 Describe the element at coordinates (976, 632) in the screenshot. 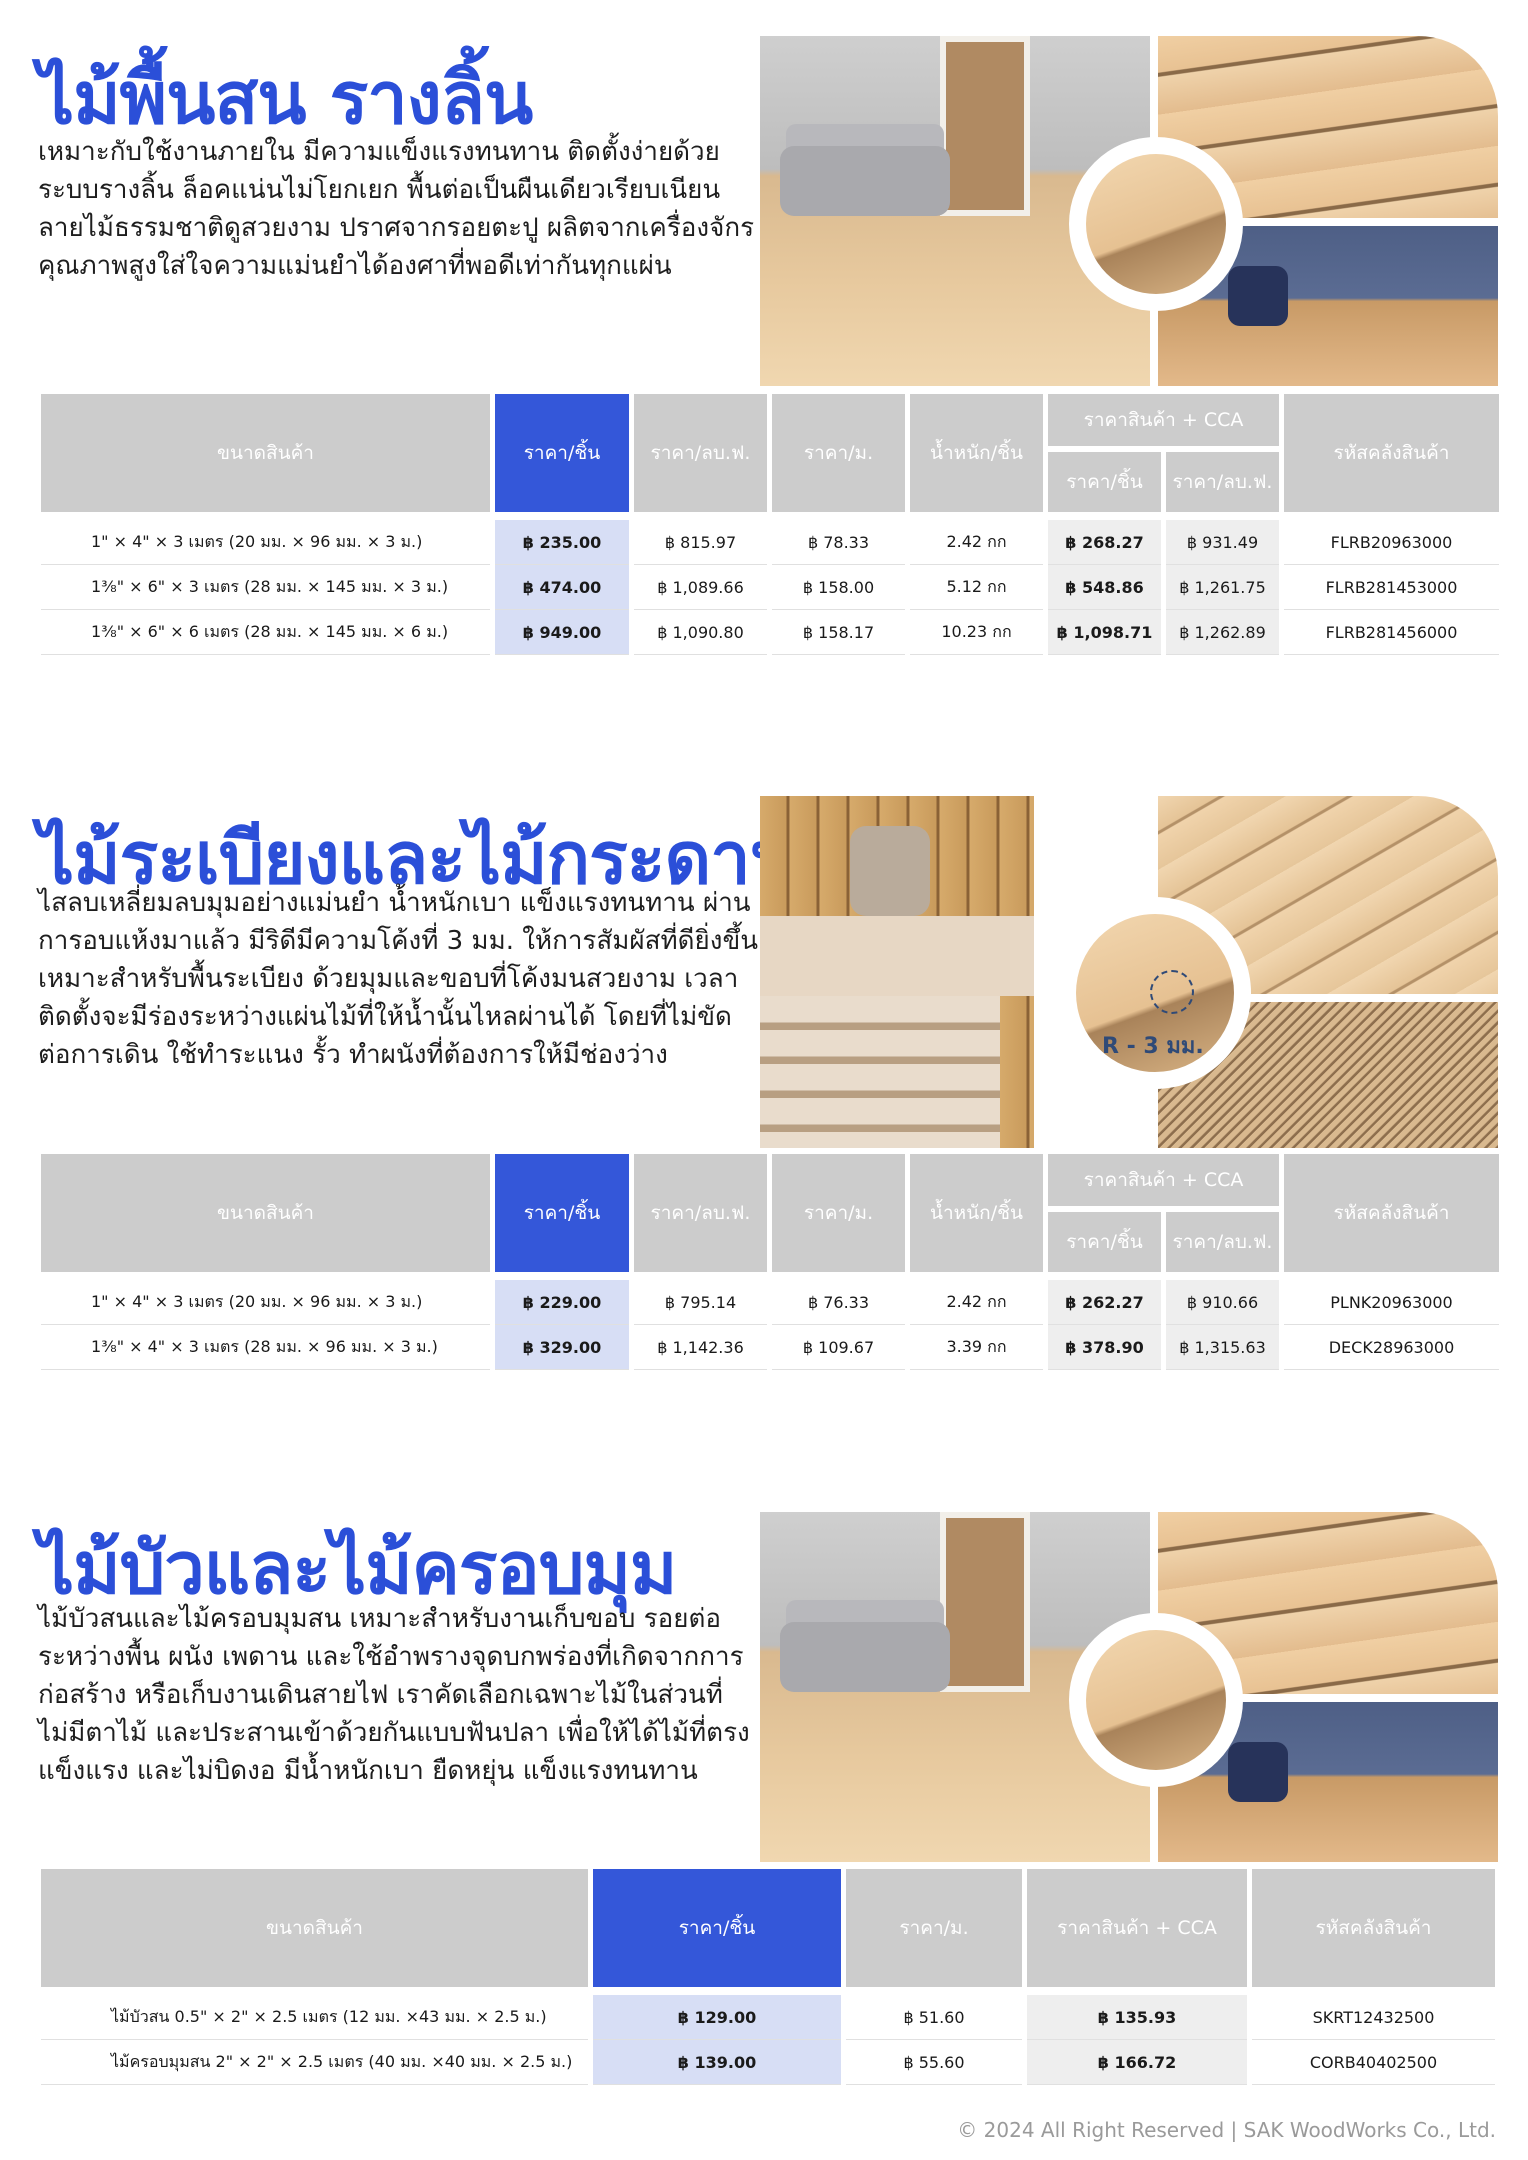

I see `cell-weight: 10.23 กก` at that location.